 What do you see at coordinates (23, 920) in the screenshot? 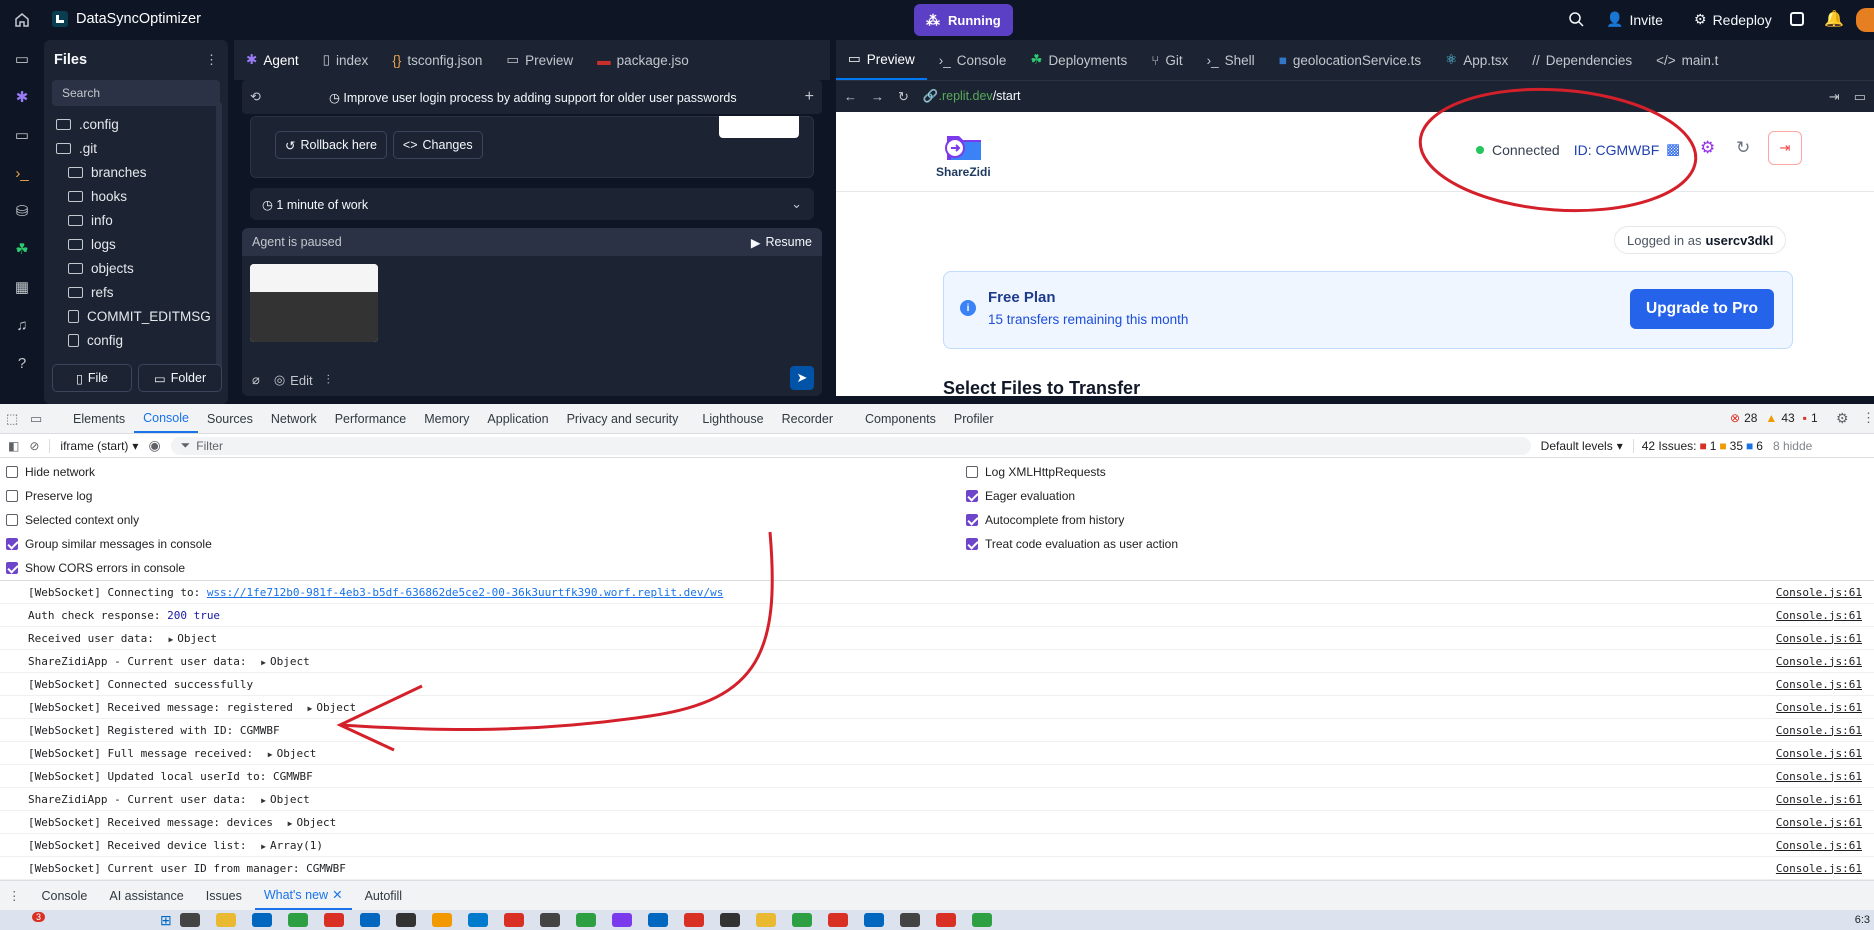
I see `taskbar-widget: 3` at bounding box center [23, 920].